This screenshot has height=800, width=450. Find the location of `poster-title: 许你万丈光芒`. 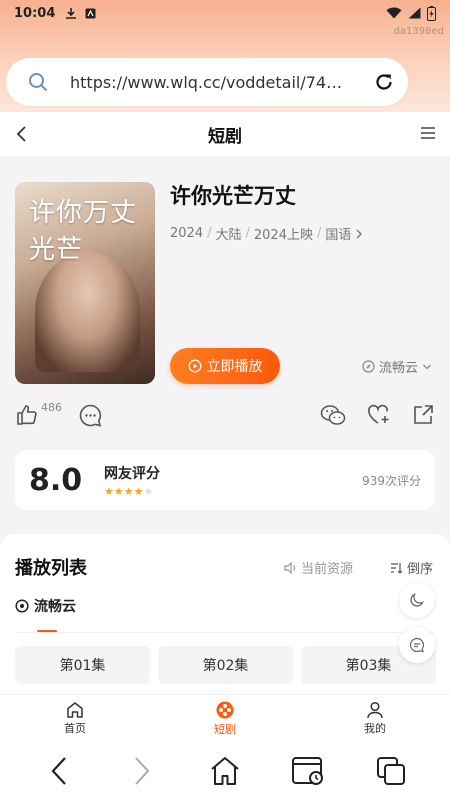

poster-title: 许你万丈光芒 is located at coordinates (83, 231).